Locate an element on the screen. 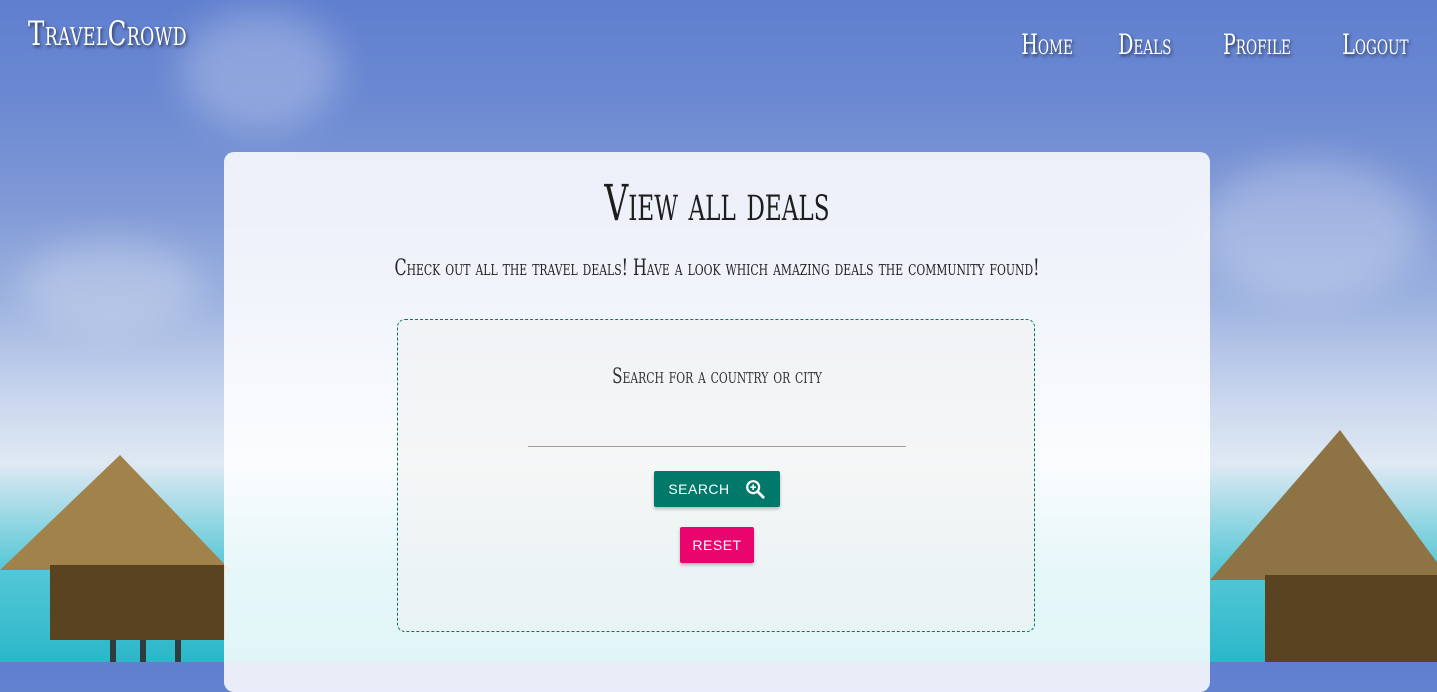 This screenshot has width=1437, height=692. nav-link-profile: Profile is located at coordinates (1257, 44).